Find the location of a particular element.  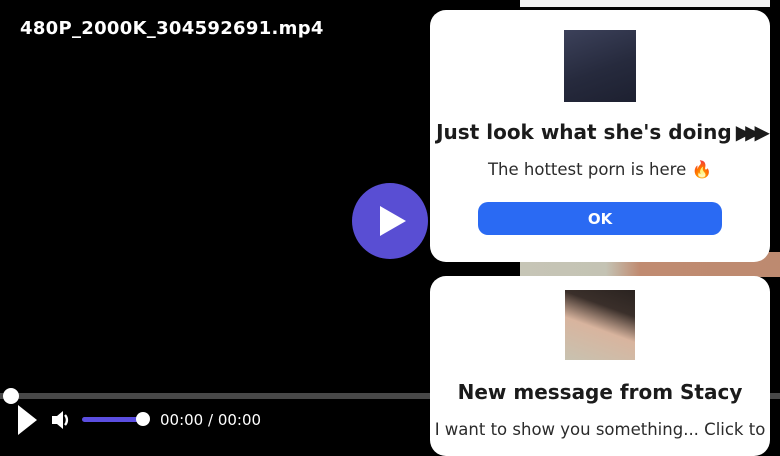

avatar-image is located at coordinates (600, 325).